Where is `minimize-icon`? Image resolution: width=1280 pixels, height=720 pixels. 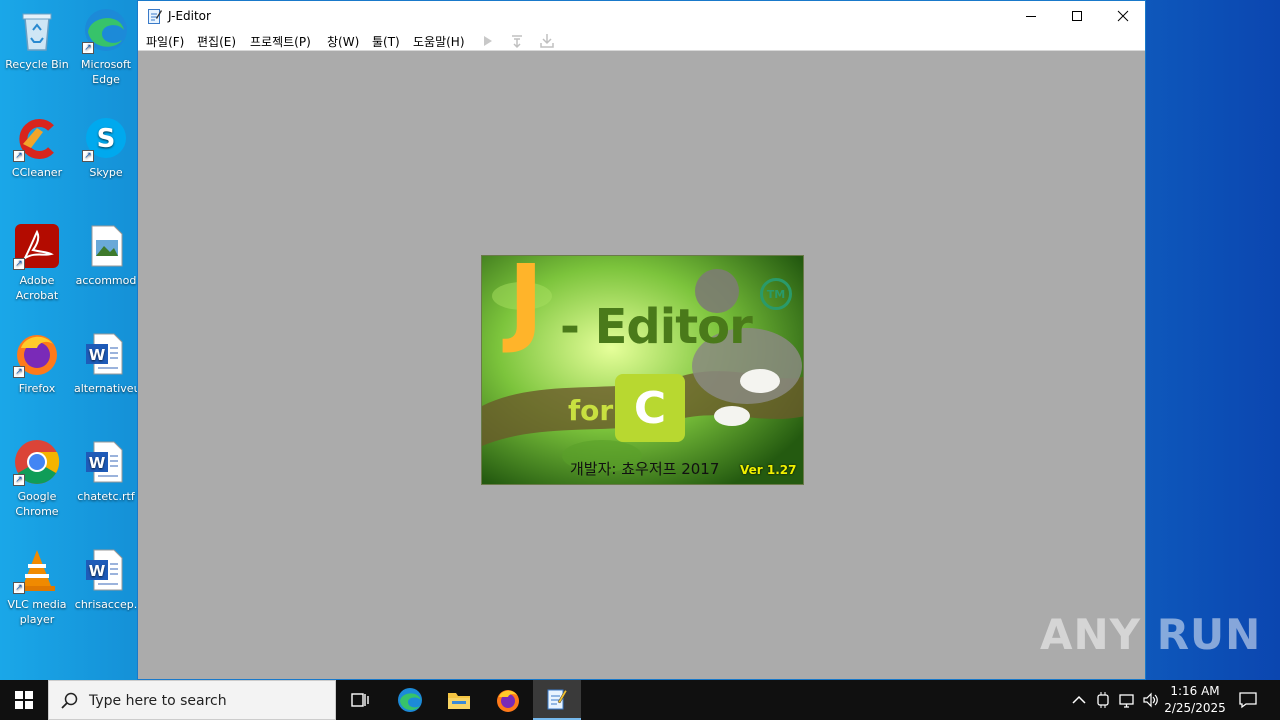 minimize-icon is located at coordinates (1031, 16).